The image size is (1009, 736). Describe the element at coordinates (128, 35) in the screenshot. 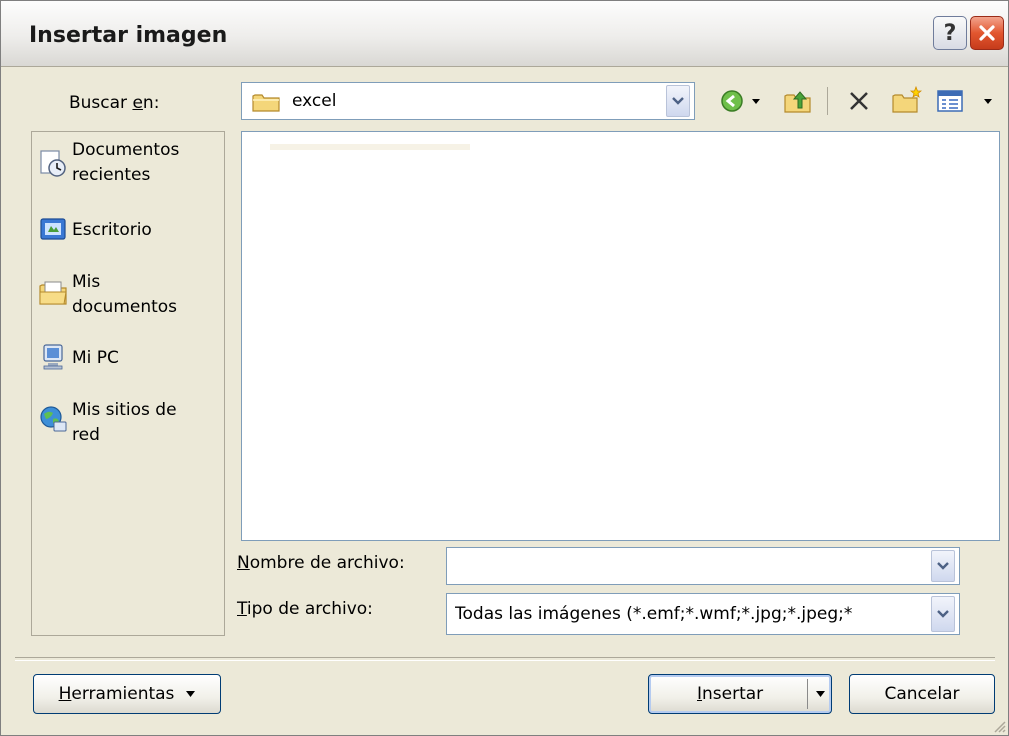

I see `window-title: Insertar imagen` at that location.